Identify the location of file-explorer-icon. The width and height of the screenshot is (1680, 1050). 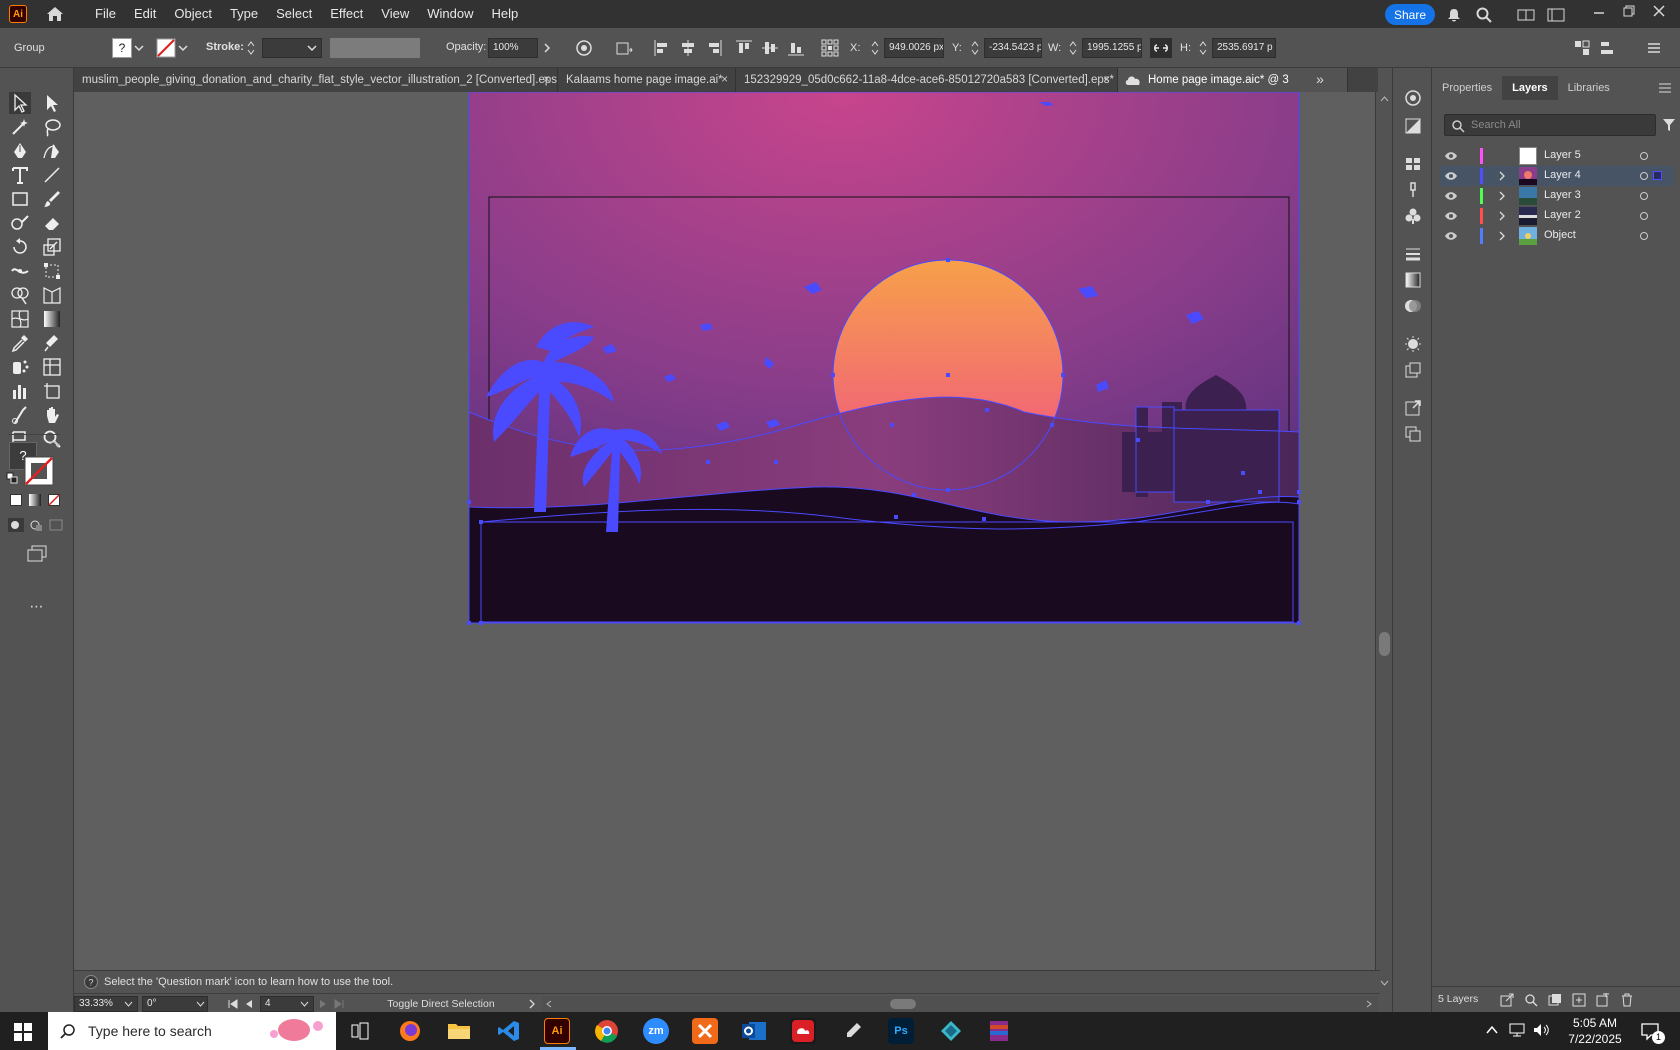
(459, 1031).